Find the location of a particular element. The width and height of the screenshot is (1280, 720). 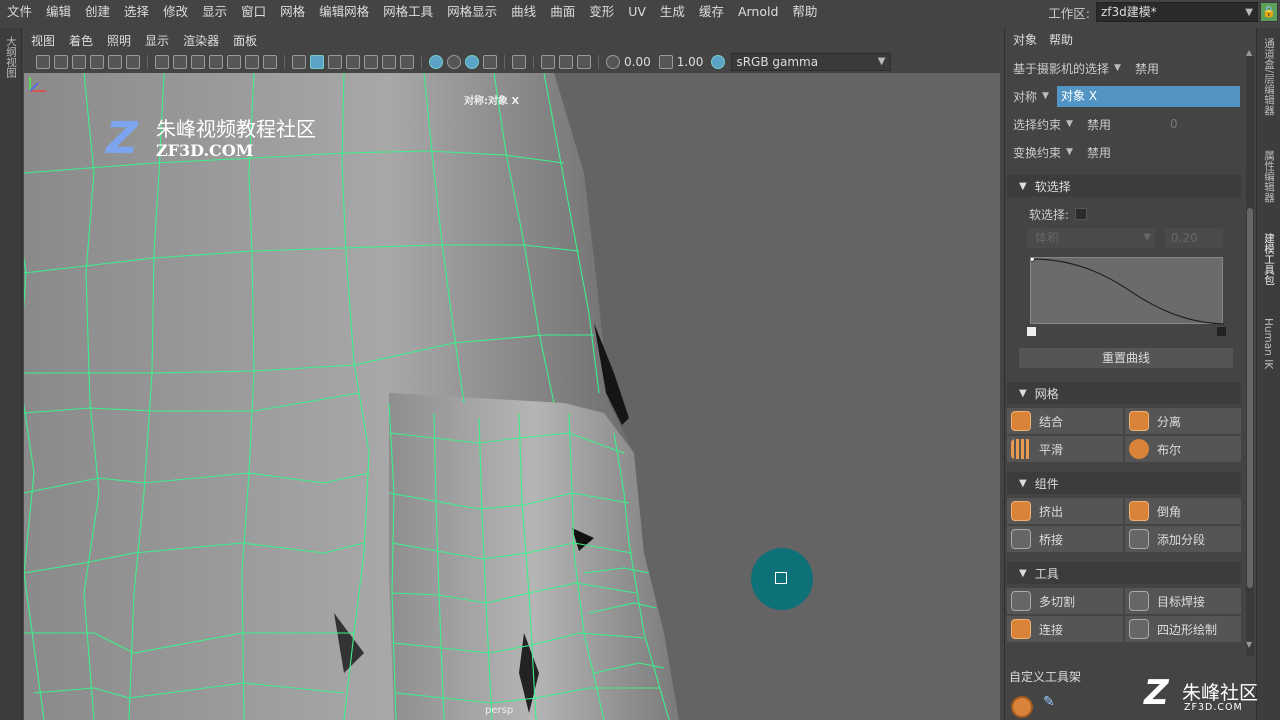

grease-pencil-icon is located at coordinates (115, 62).